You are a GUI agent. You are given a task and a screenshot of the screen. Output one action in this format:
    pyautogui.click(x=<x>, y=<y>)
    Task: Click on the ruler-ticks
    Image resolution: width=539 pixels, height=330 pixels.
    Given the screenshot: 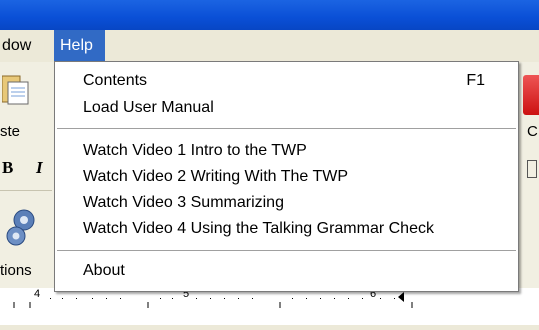 What is the action you would take?
    pyautogui.click(x=213, y=300)
    